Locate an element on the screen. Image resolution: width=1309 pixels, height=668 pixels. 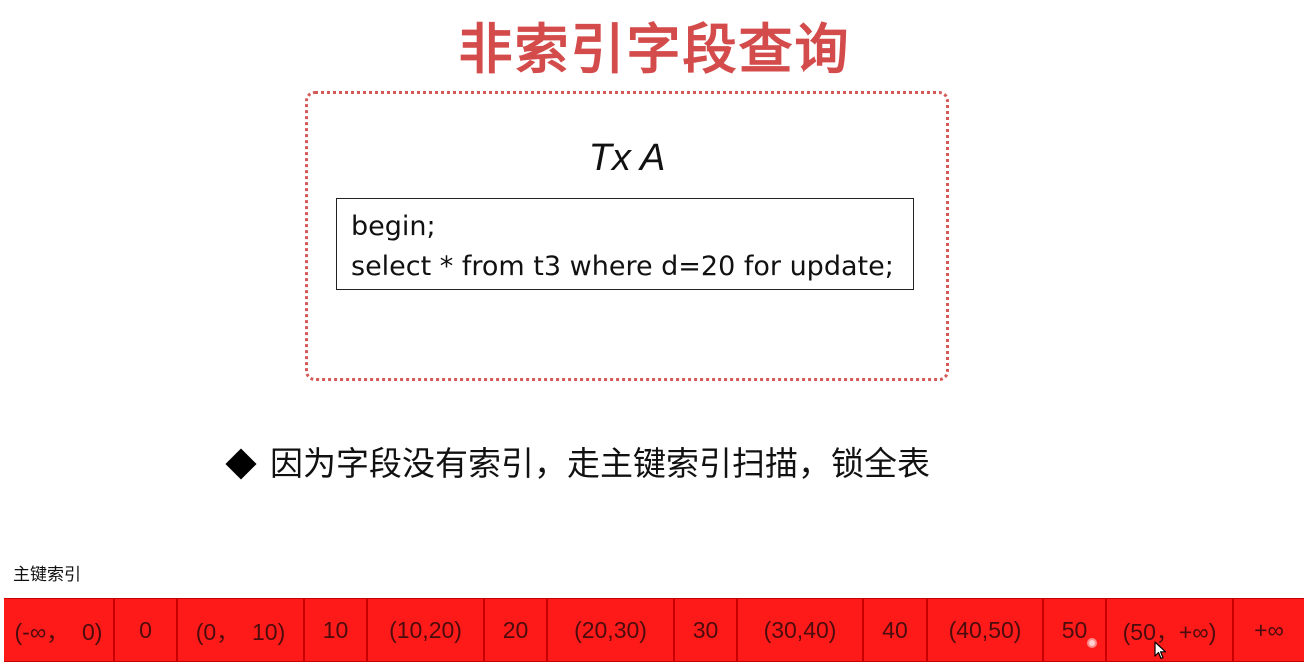
index-cell: (30,40) is located at coordinates (801, 630).